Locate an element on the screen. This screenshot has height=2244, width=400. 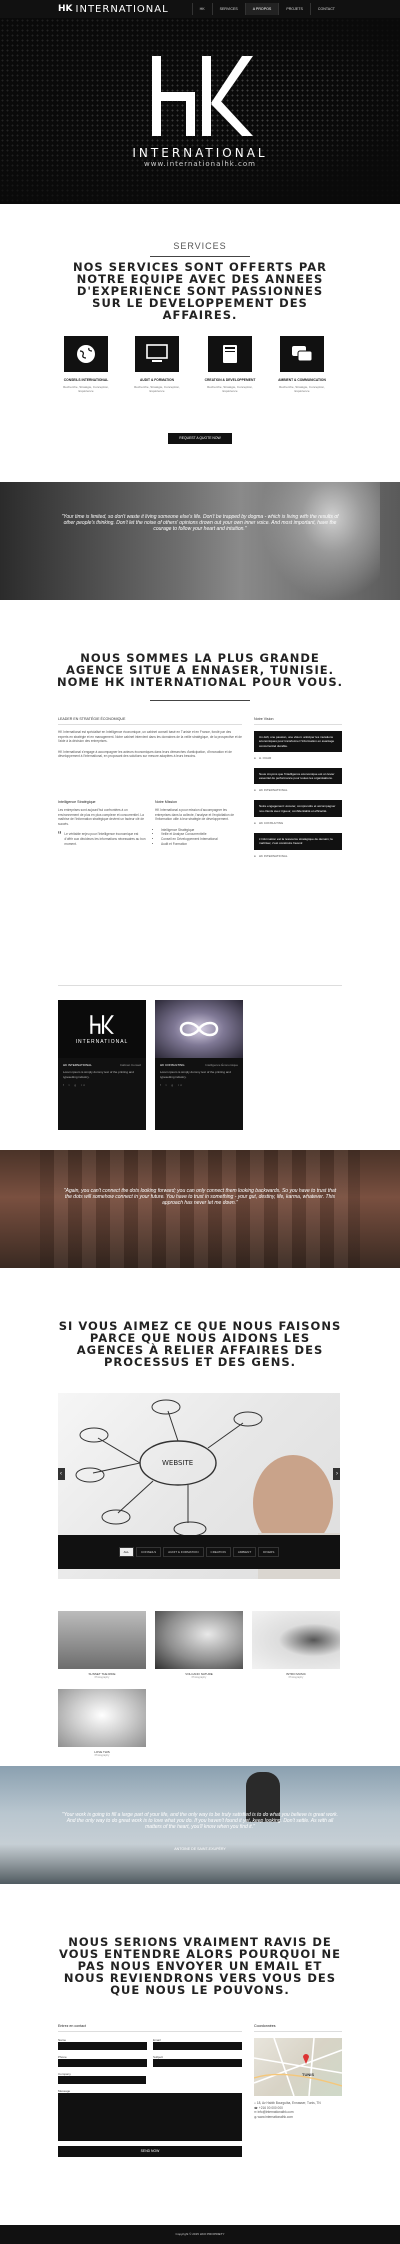
list-item: Audit et Formation is located at coordinates (202, 844).